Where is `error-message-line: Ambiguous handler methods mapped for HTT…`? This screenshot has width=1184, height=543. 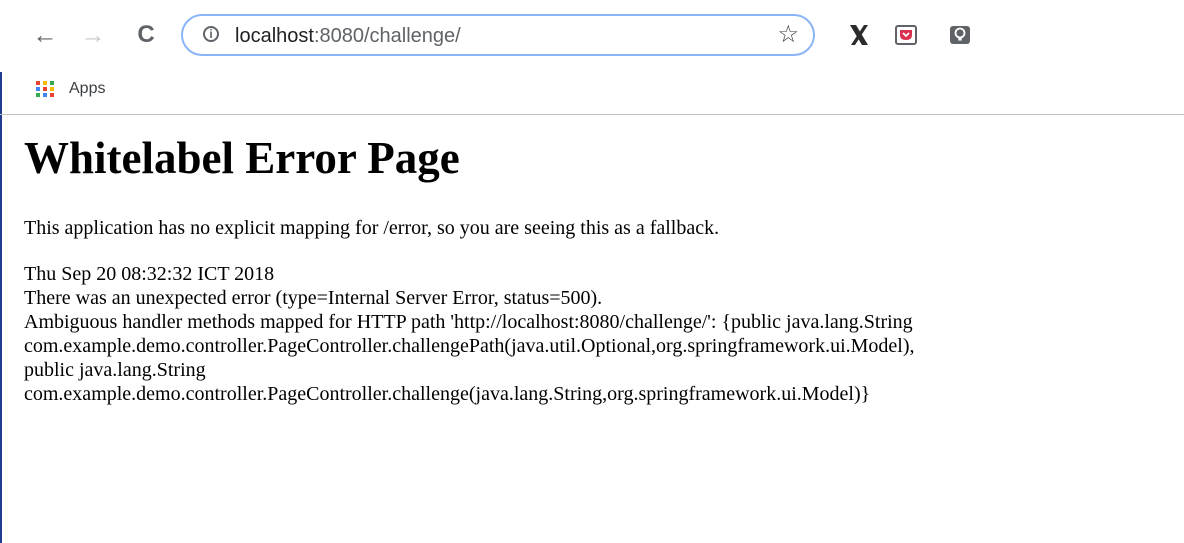 error-message-line: Ambiguous handler methods mapped for HTT… is located at coordinates (468, 322).